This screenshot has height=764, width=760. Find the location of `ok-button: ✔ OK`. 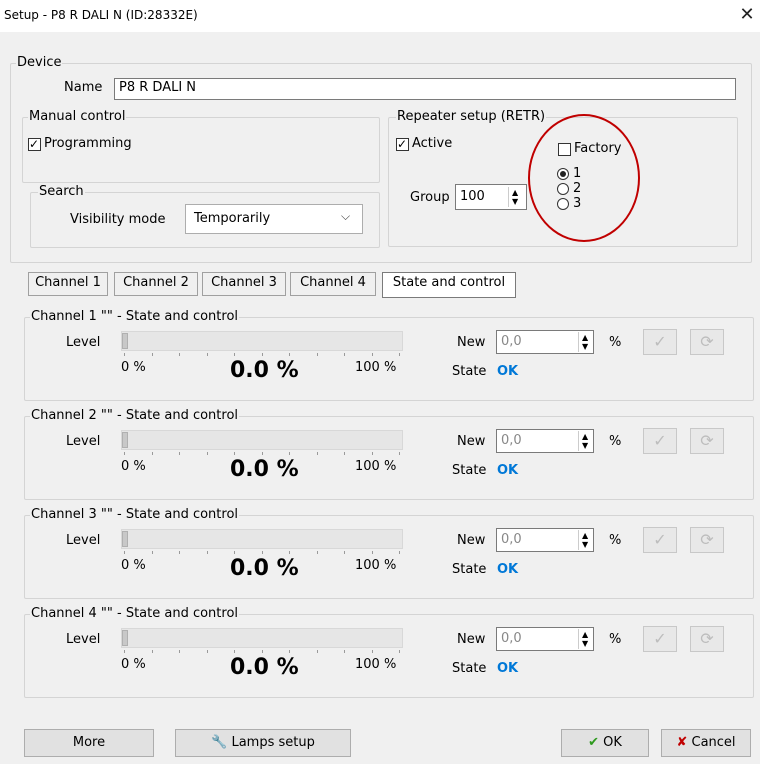

ok-button: ✔ OK is located at coordinates (605, 743).